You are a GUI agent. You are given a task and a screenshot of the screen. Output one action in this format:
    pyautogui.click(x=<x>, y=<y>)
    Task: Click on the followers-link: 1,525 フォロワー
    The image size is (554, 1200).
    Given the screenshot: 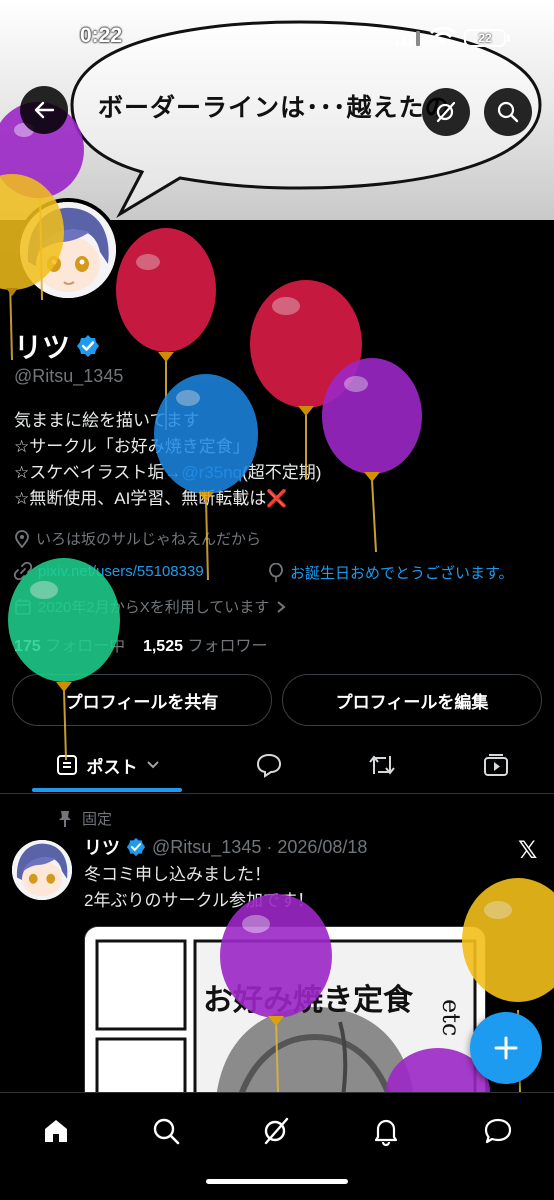 What is the action you would take?
    pyautogui.click(x=205, y=646)
    